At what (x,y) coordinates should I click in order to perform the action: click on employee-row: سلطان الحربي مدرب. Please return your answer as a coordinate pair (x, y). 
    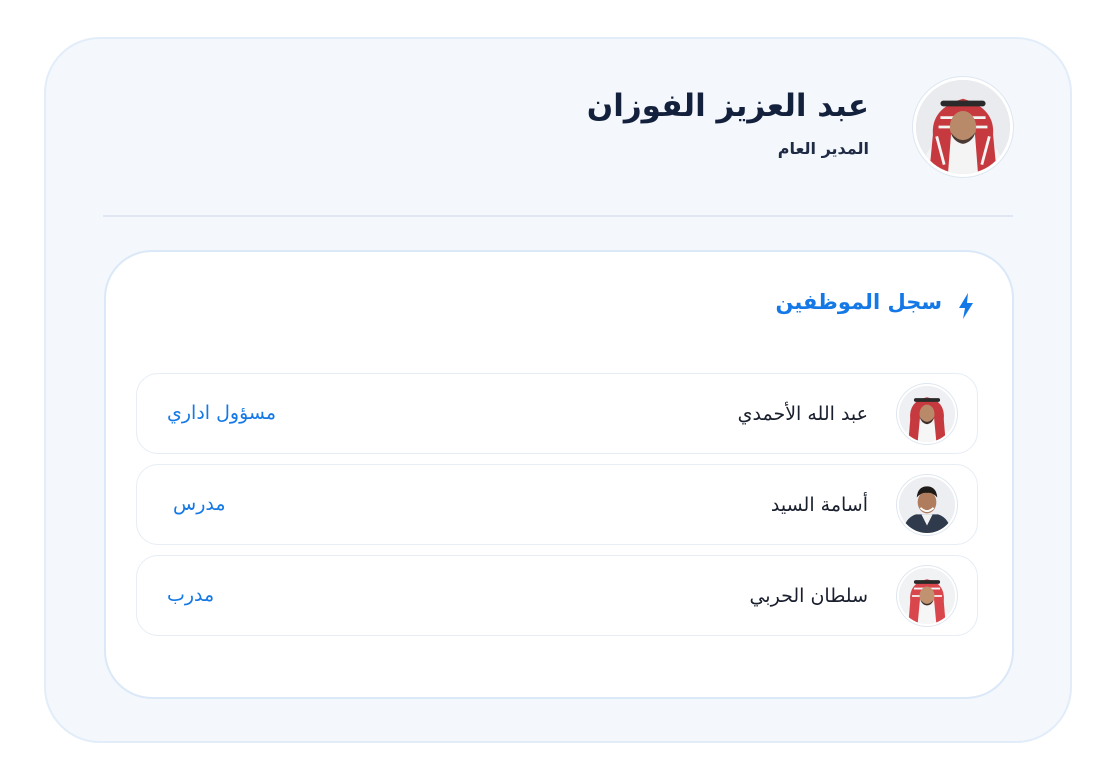
    Looking at the image, I should click on (557, 595).